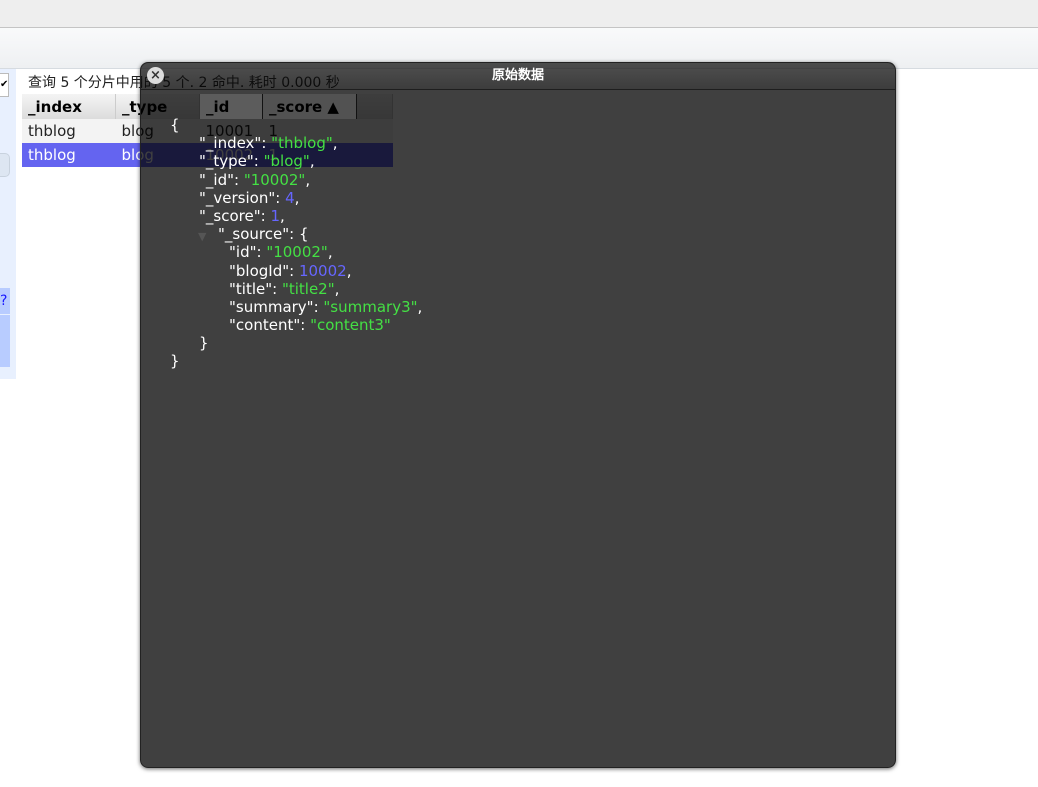 Image resolution: width=1038 pixels, height=787 pixels. What do you see at coordinates (8, 224) in the screenshot?
I see `sidebar: ✔ ?` at bounding box center [8, 224].